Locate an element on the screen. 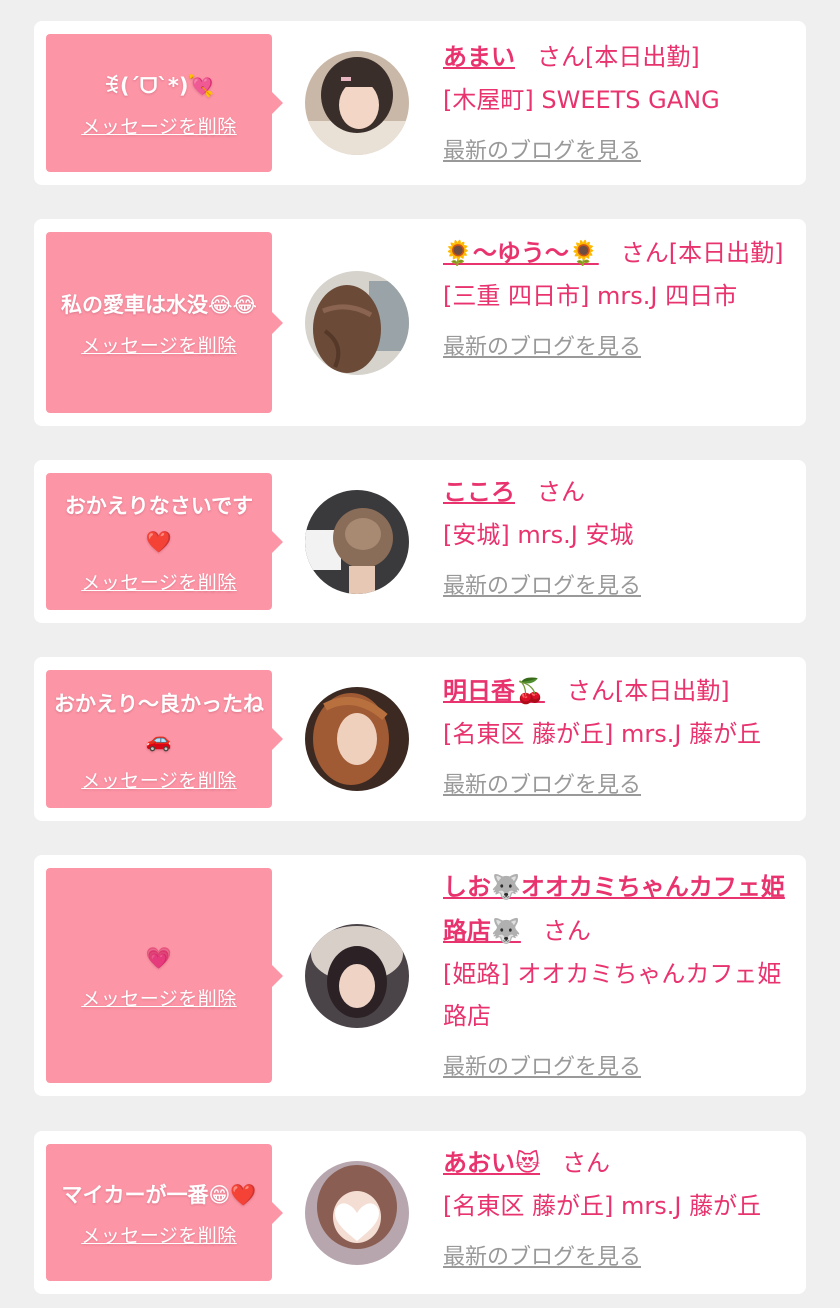  girl-name-link: あまい is located at coordinates (479, 57).